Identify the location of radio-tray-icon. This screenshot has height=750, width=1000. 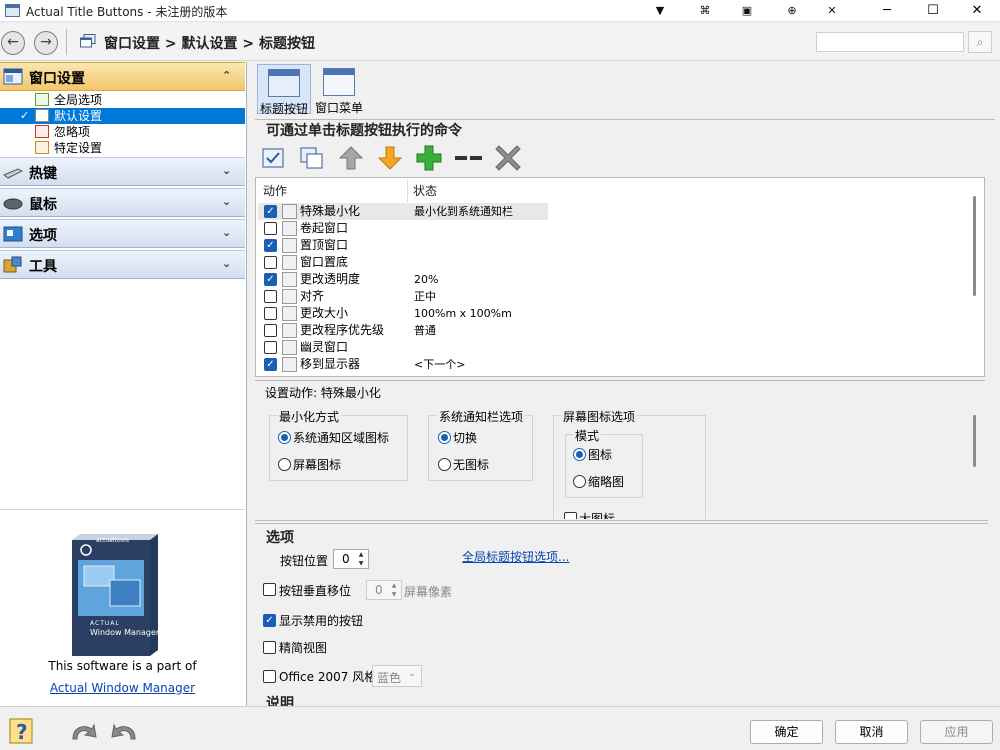
(284, 437).